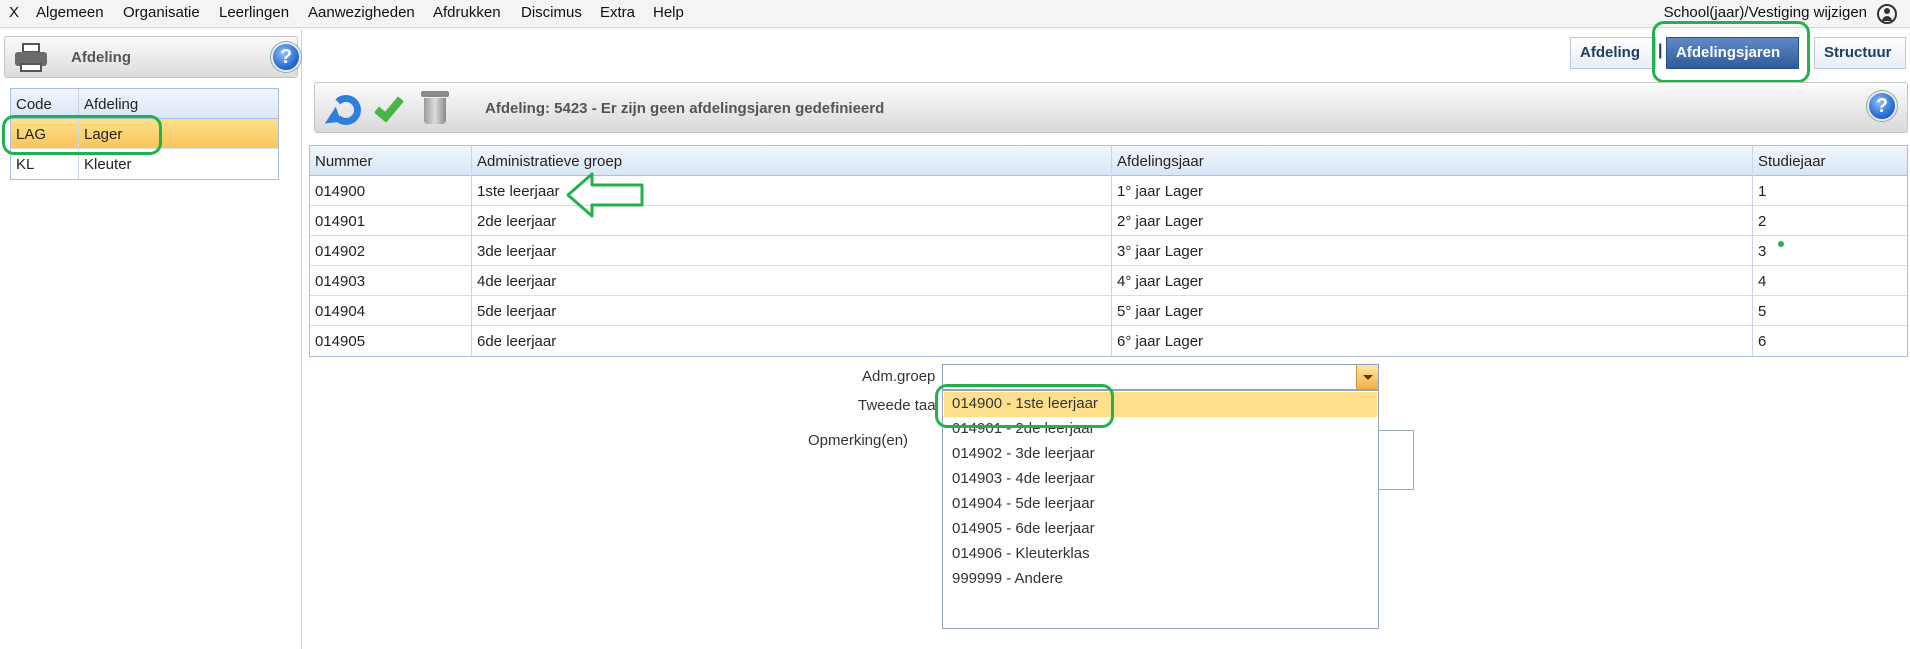 The image size is (1910, 649). What do you see at coordinates (70, 12) in the screenshot?
I see `menu-algemeen: Algemeen` at bounding box center [70, 12].